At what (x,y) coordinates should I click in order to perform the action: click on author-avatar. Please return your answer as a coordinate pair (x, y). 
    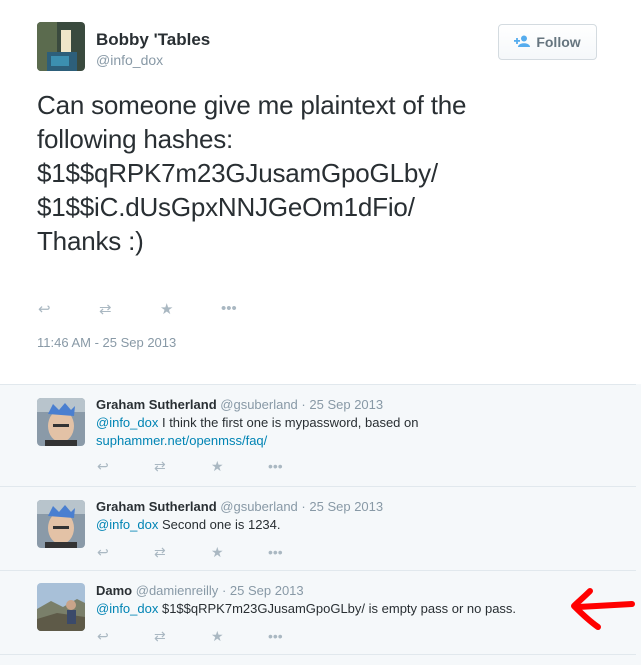
    Looking at the image, I should click on (61, 46).